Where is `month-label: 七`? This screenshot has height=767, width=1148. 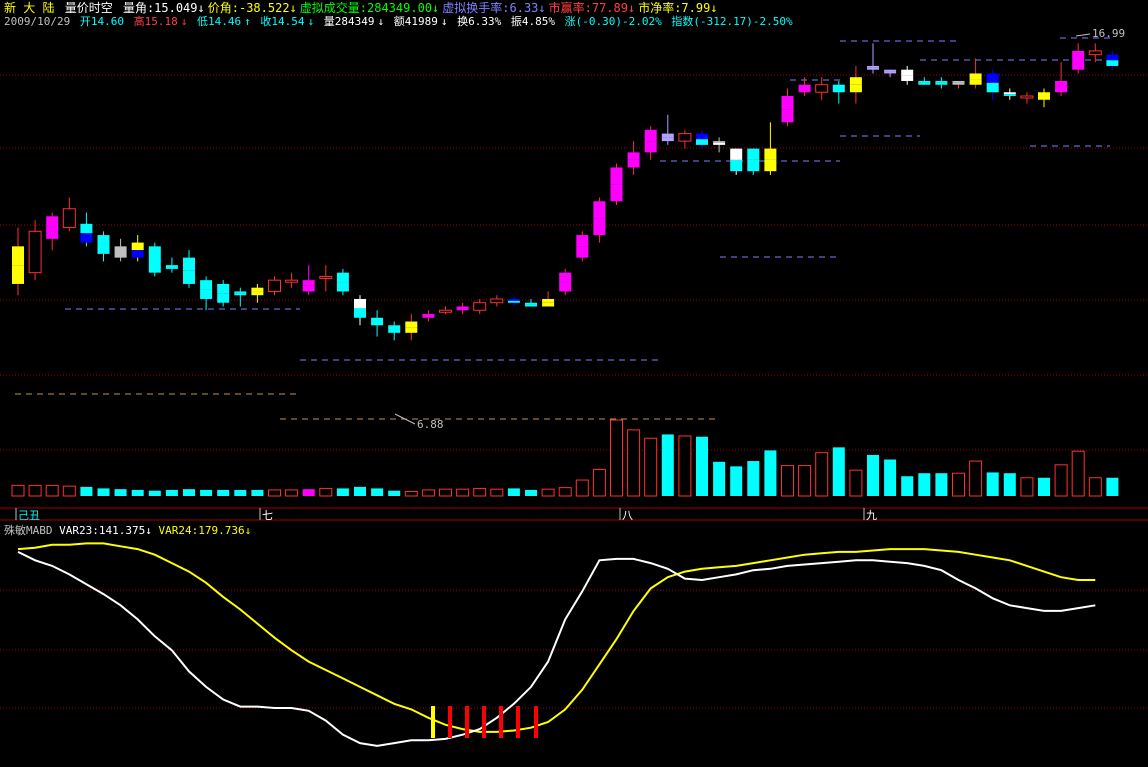 month-label: 七 is located at coordinates (267, 515).